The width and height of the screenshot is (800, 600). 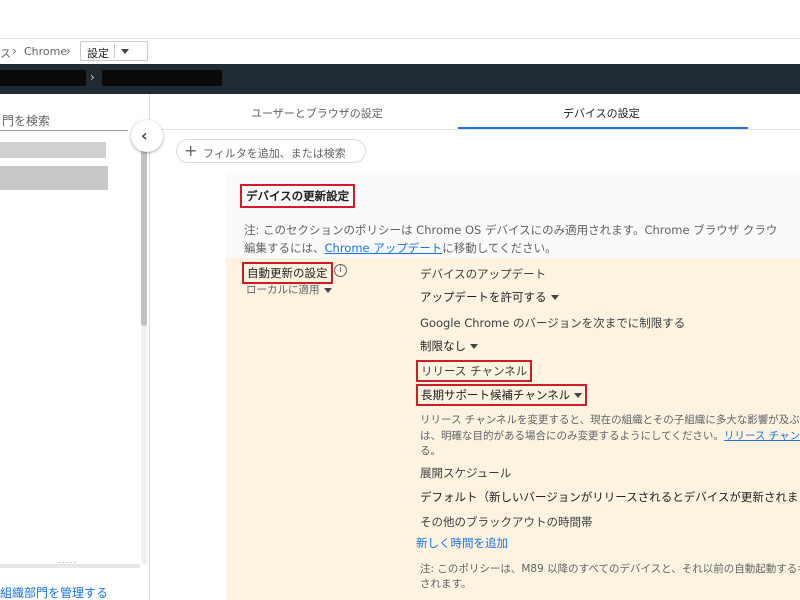 What do you see at coordinates (400, 51) in the screenshot?
I see `breadcrumb: ス › Chrome › 設定` at bounding box center [400, 51].